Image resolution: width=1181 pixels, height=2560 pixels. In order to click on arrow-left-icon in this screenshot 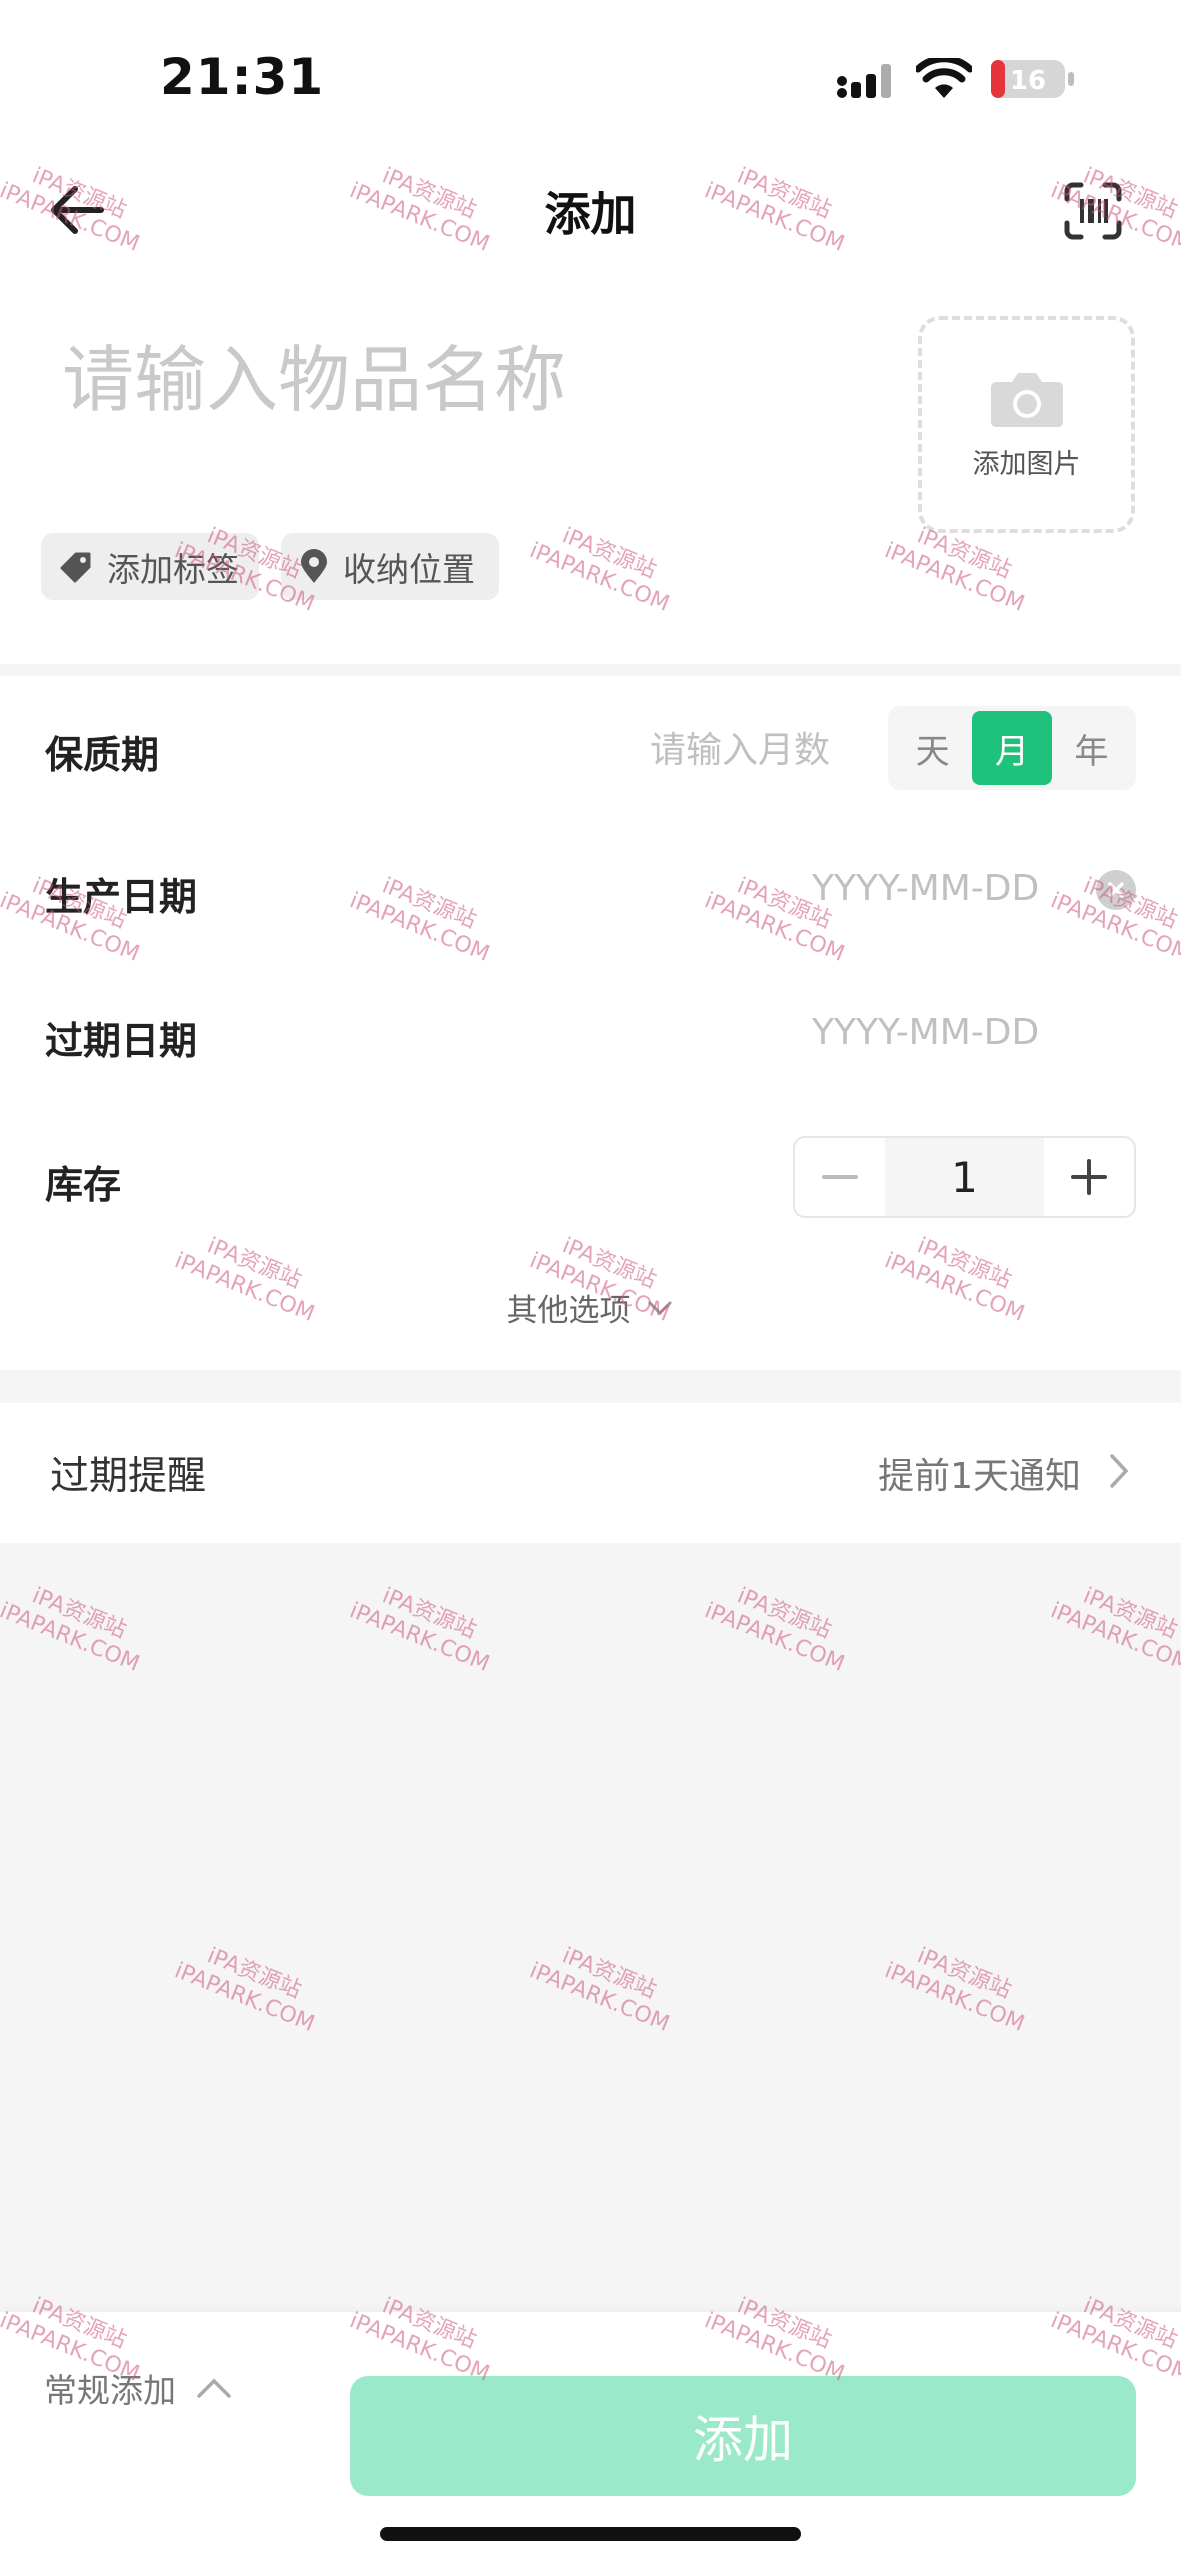, I will do `click(77, 210)`.